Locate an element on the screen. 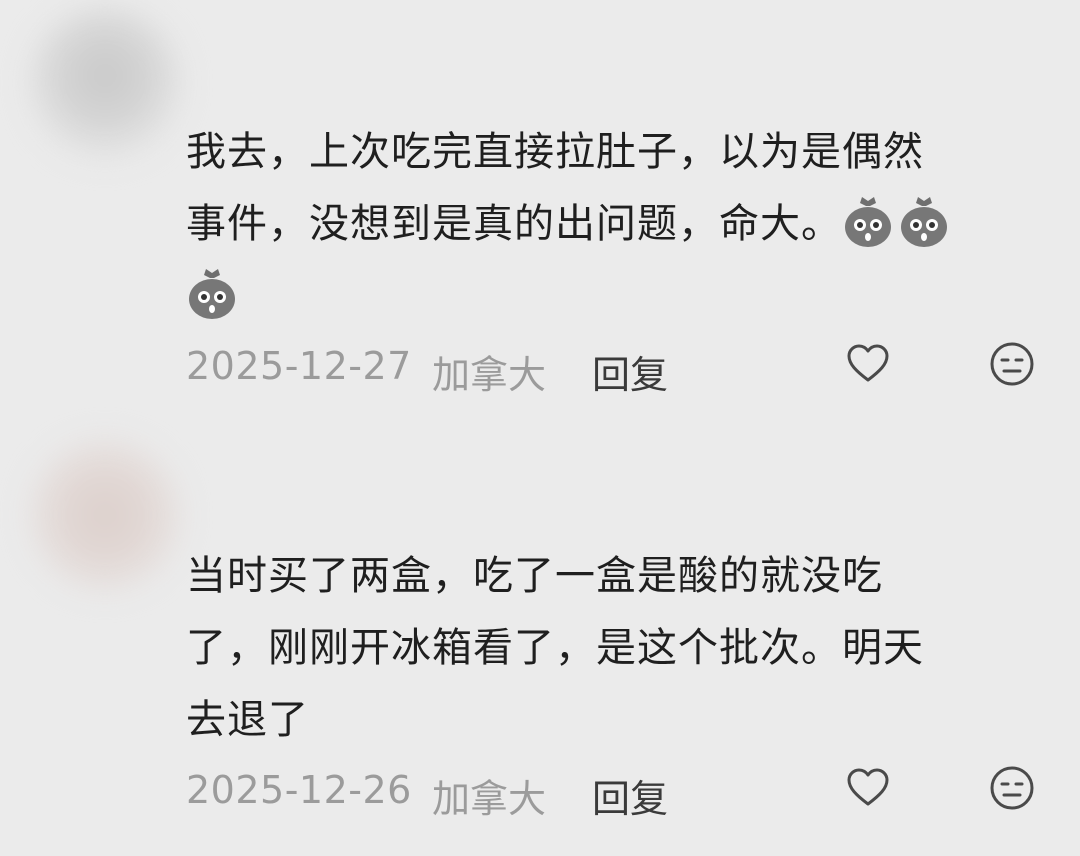 The height and width of the screenshot is (856, 1080). comment-meta: 2025-12-27 加拿大 回复 is located at coordinates (616, 370).